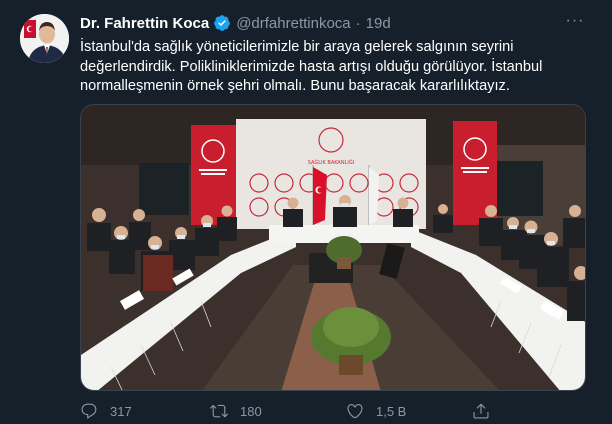 The height and width of the screenshot is (424, 612). What do you see at coordinates (251, 411) in the screenshot?
I see `retweet-count: 180` at bounding box center [251, 411].